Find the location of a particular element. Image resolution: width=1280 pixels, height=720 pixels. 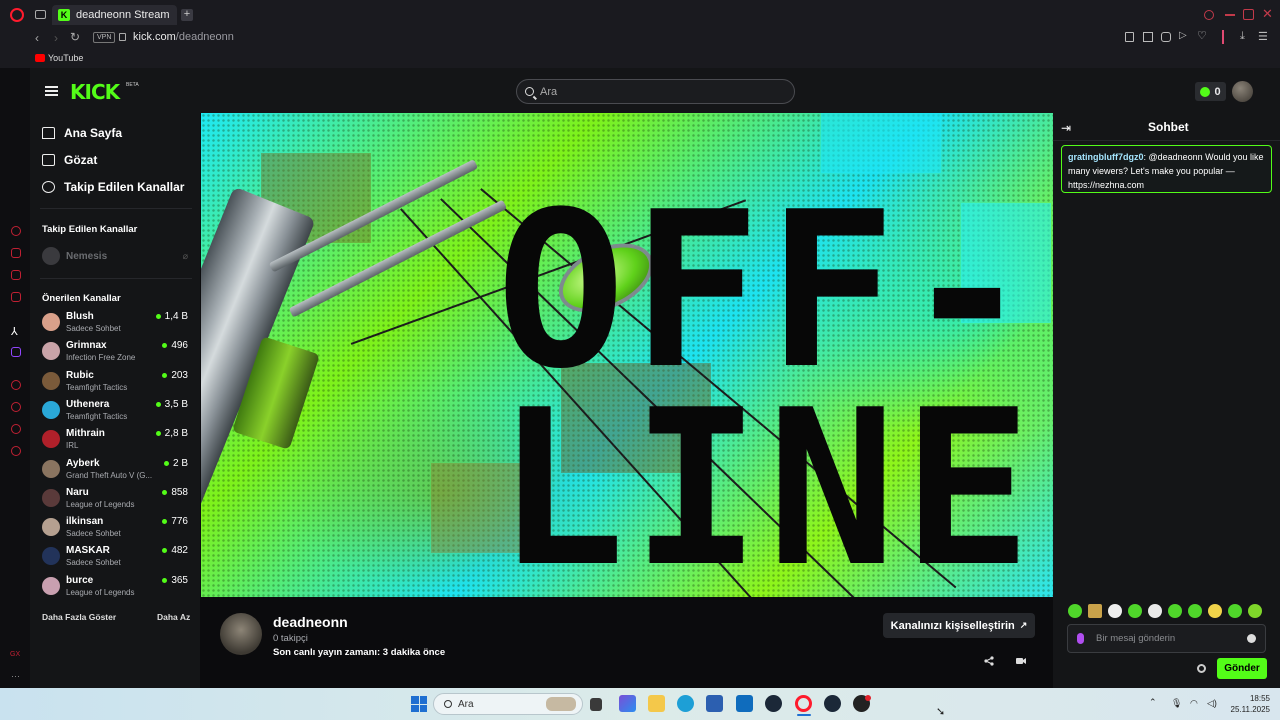

followed-channel: Nemesis ⌀ is located at coordinates (117, 257).